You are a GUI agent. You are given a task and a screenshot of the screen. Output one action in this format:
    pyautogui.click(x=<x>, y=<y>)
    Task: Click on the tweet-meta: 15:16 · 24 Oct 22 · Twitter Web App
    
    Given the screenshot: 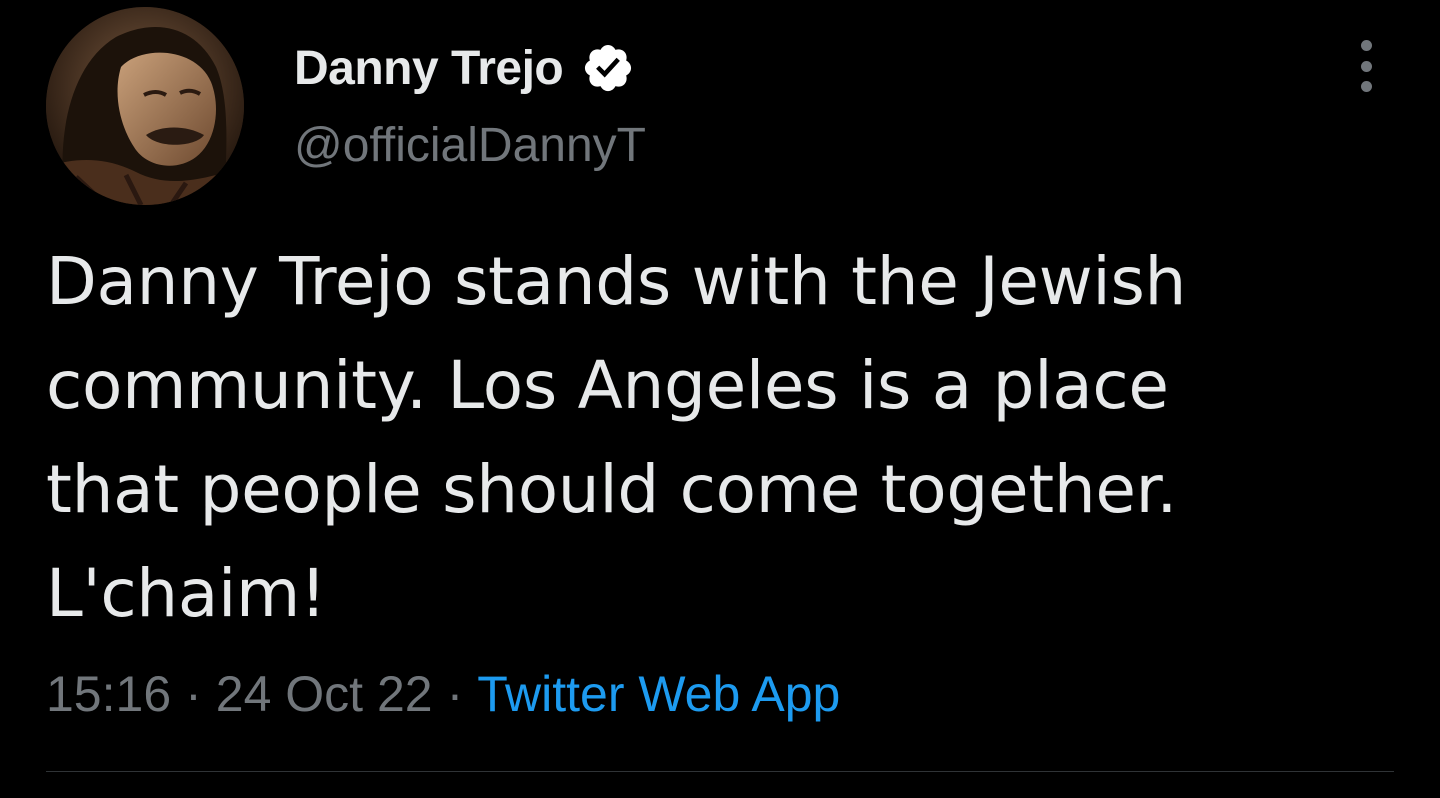 What is the action you would take?
    pyautogui.click(x=443, y=694)
    